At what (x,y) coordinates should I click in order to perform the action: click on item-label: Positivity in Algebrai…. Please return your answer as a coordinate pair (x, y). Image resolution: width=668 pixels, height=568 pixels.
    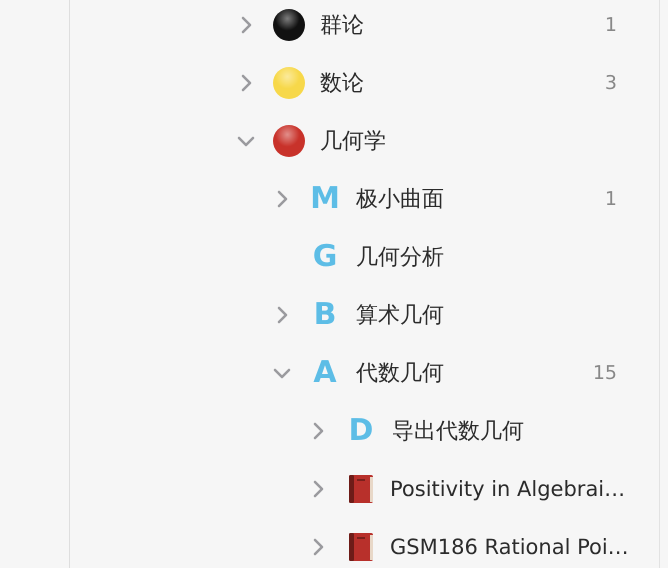
    Looking at the image, I should click on (508, 489).